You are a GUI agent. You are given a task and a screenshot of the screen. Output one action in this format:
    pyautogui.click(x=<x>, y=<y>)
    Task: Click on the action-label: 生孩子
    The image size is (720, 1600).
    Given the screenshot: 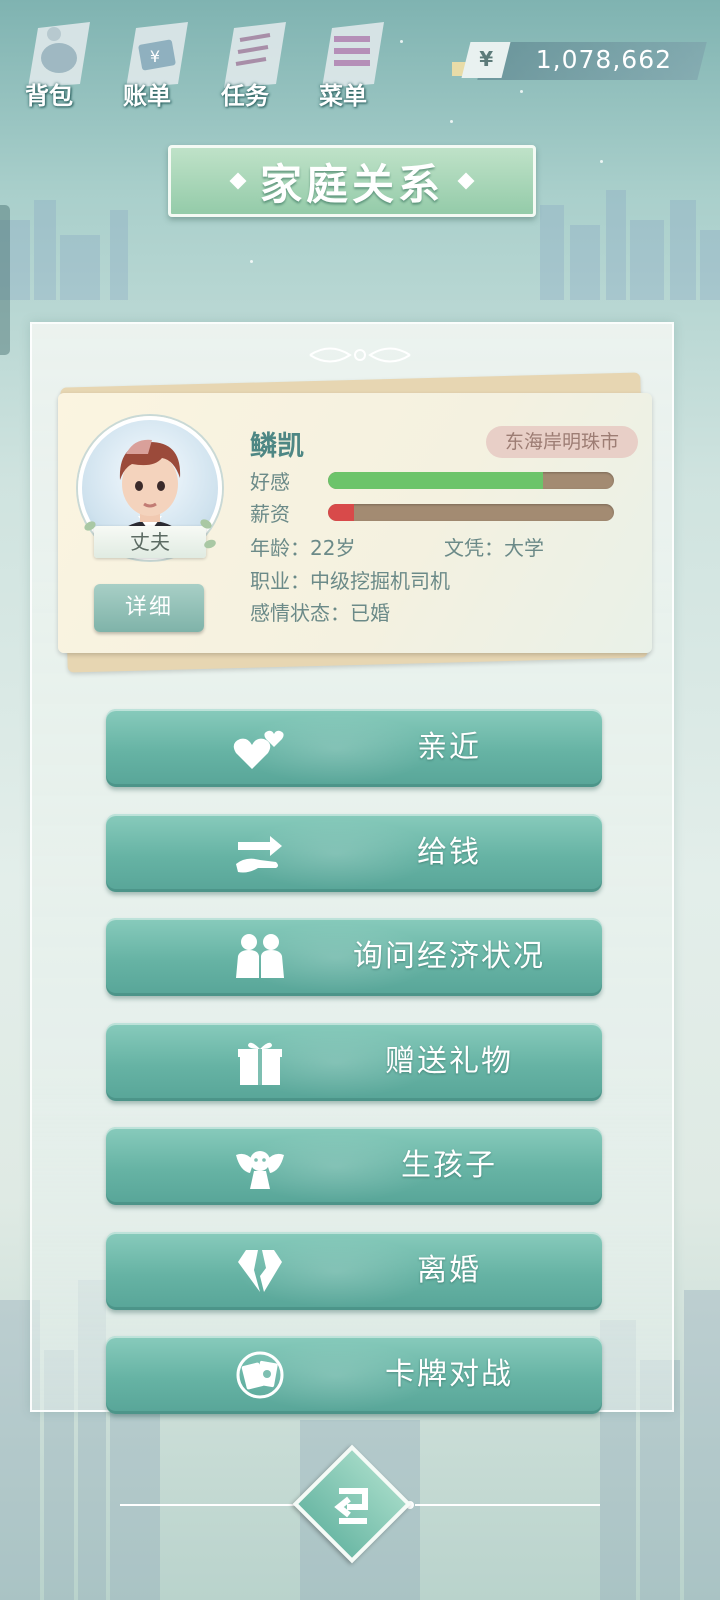 What is the action you would take?
    pyautogui.click(x=449, y=1165)
    